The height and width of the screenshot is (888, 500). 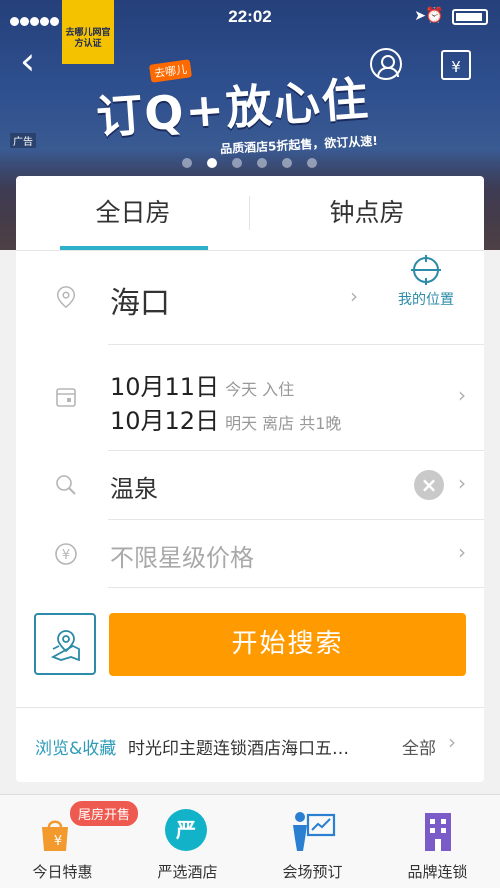 I want to click on browse-favorites-row: 浏览&收藏 时光印主题连锁酒店海口五… 全部 ›, so click(x=250, y=744).